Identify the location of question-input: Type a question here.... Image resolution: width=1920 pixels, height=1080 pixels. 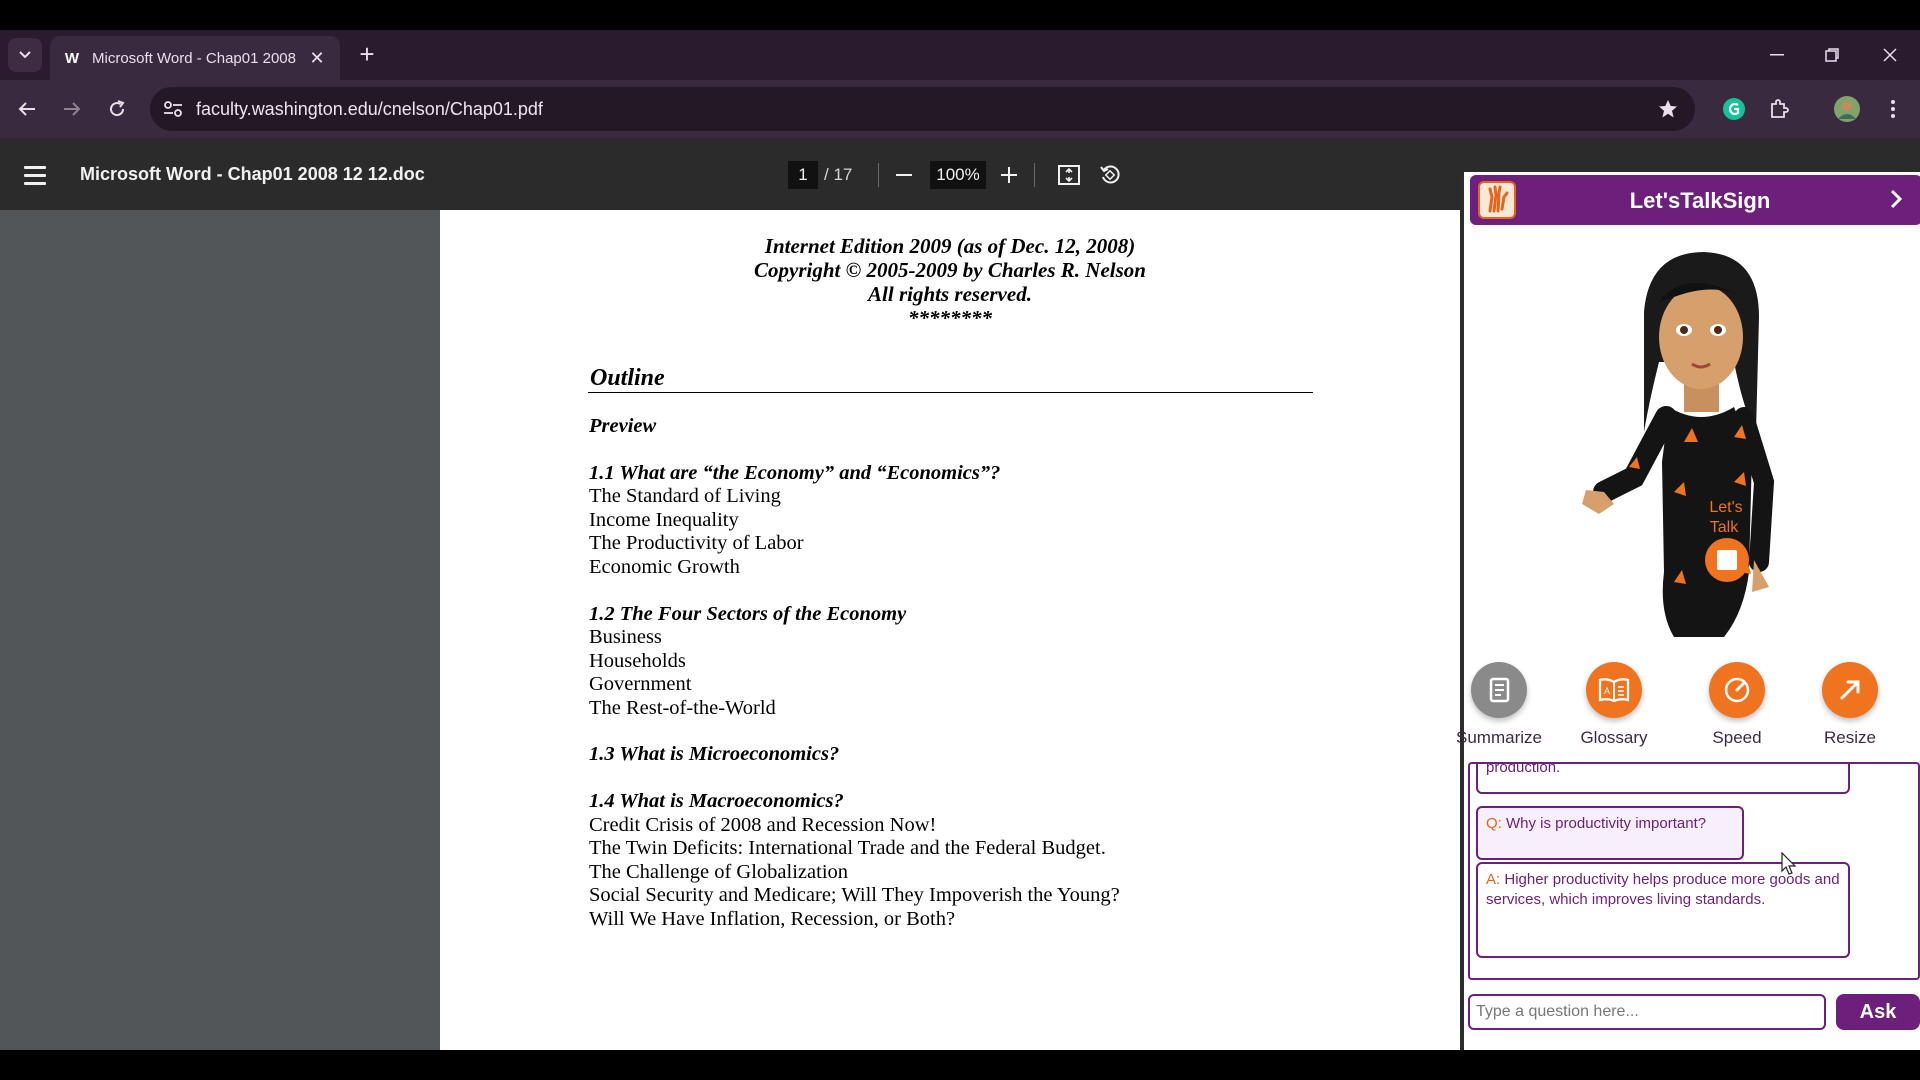
(1647, 1012).